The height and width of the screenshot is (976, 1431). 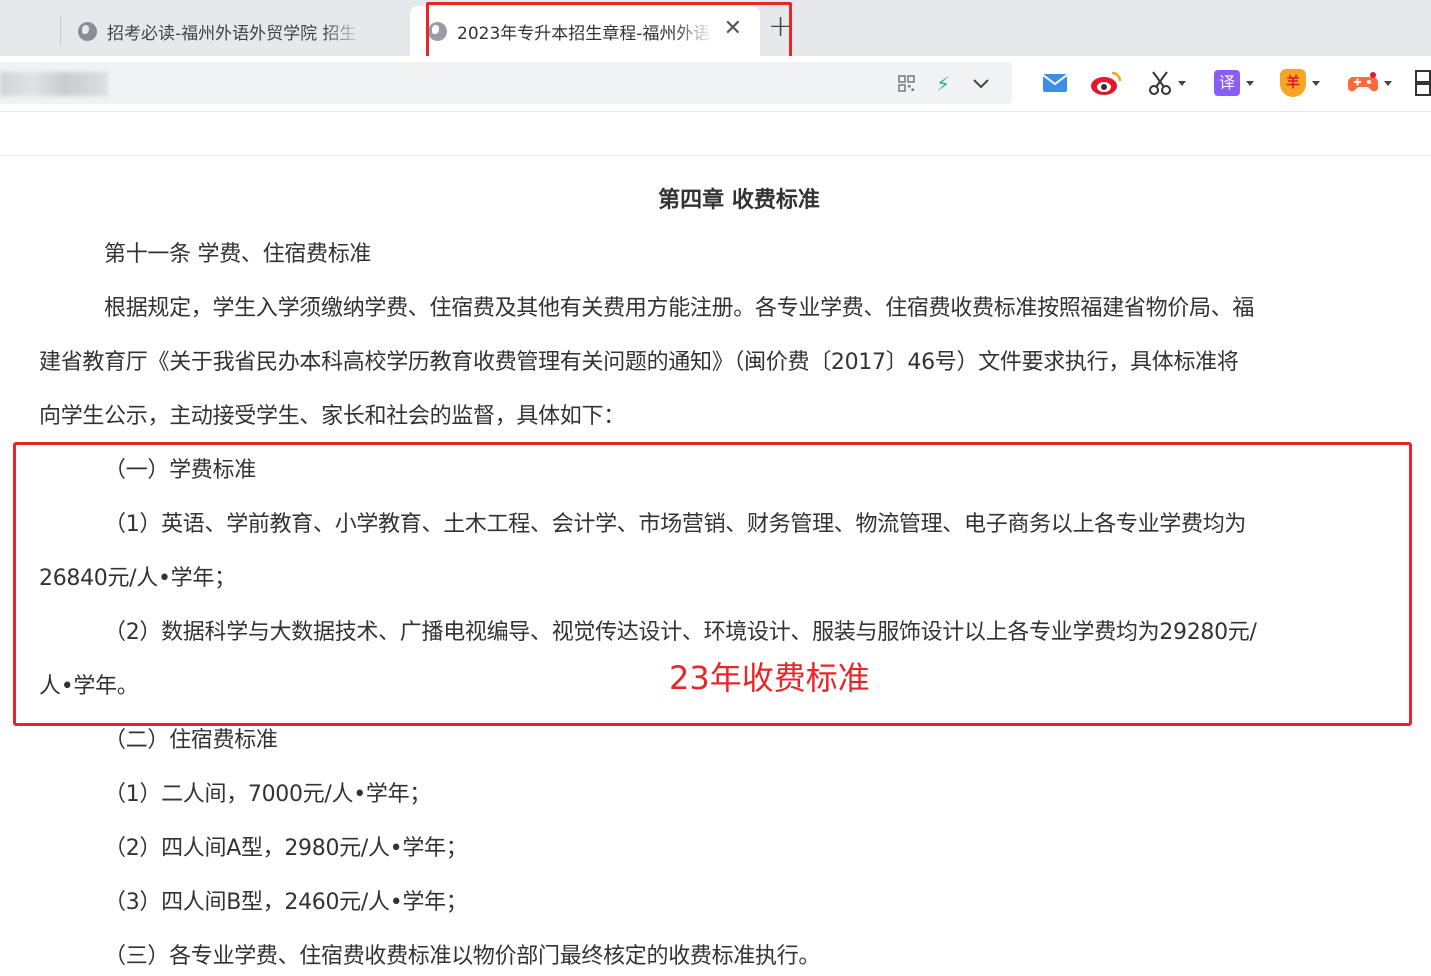 I want to click on tab-admission-guide: 招考必读-福州外语外贸学院 招生, so click(x=234, y=31).